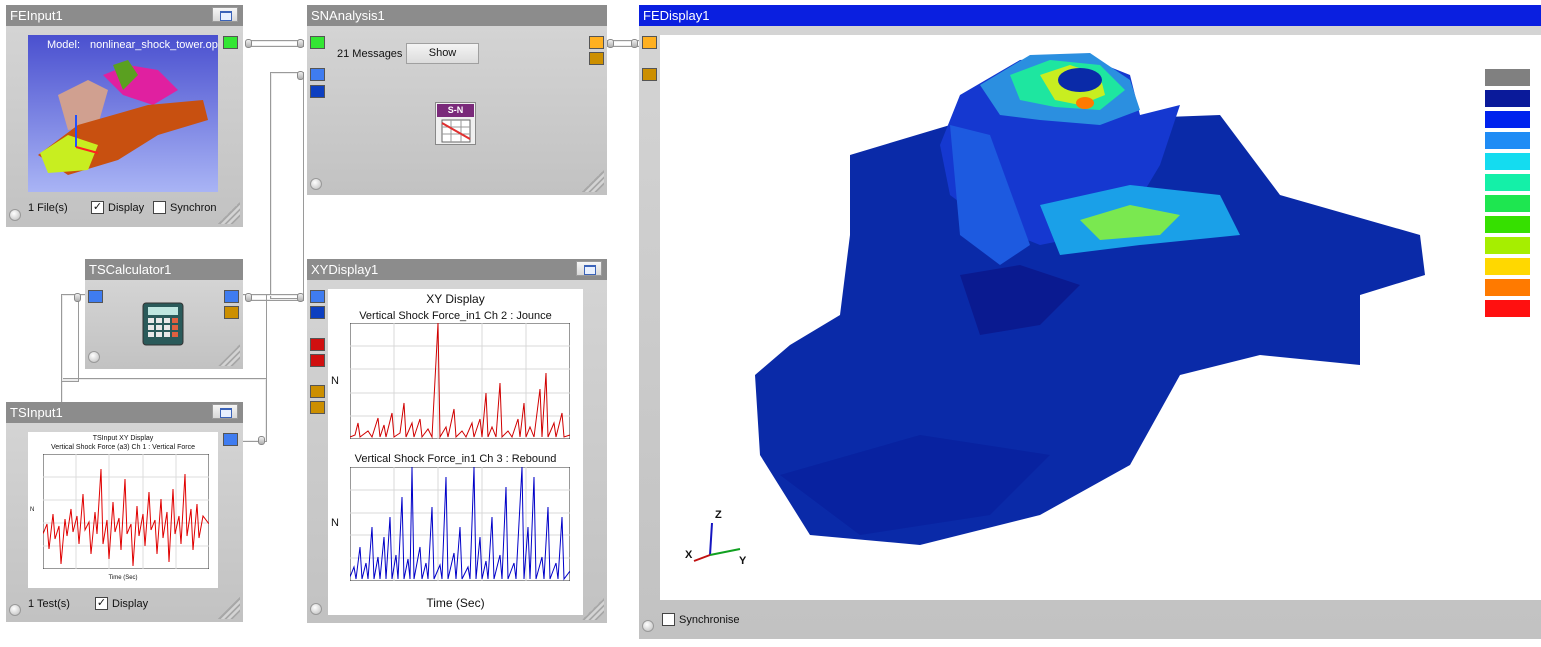 Image resolution: width=1541 pixels, height=647 pixels. Describe the element at coordinates (457, 100) in the screenshot. I see `snanalysis-glyph: SNAnalysis1 21 Messages Show S-N` at that location.